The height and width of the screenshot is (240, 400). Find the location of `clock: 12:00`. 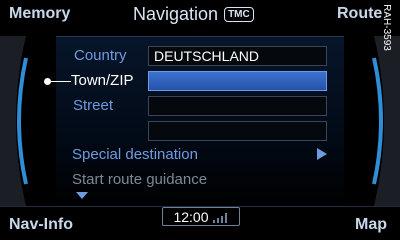

clock: 12:00 is located at coordinates (191, 216).